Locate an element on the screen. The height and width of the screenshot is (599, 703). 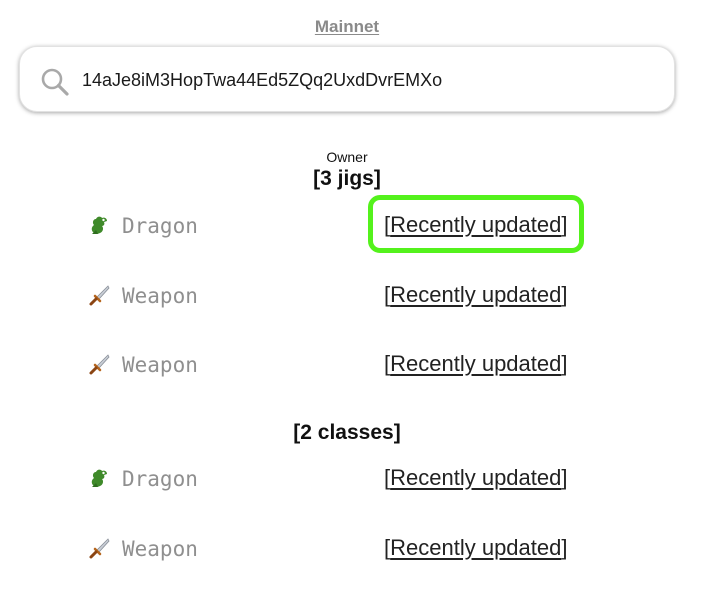
search-box is located at coordinates (347, 79).